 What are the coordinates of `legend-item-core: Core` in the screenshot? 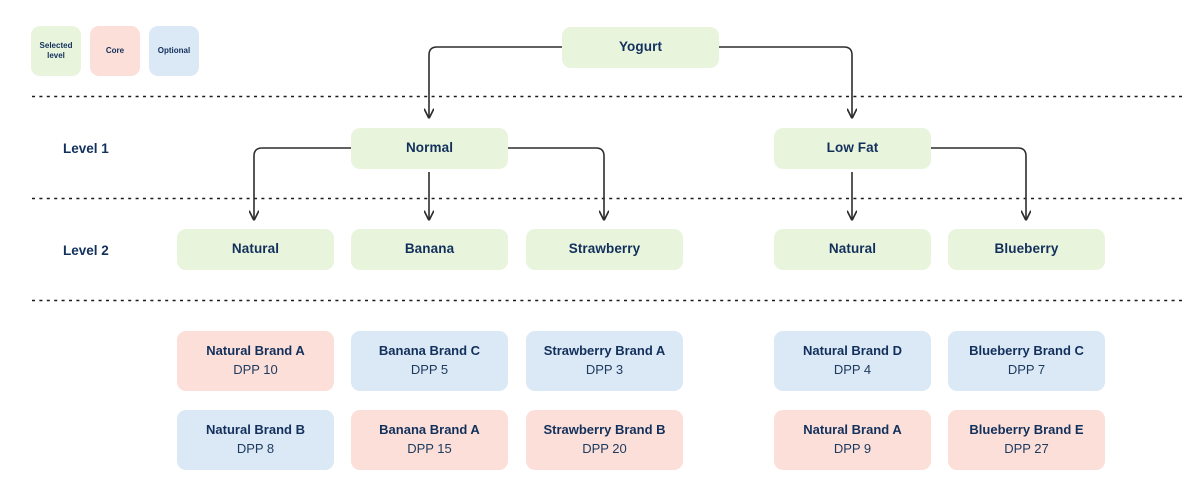 It's located at (115, 51).